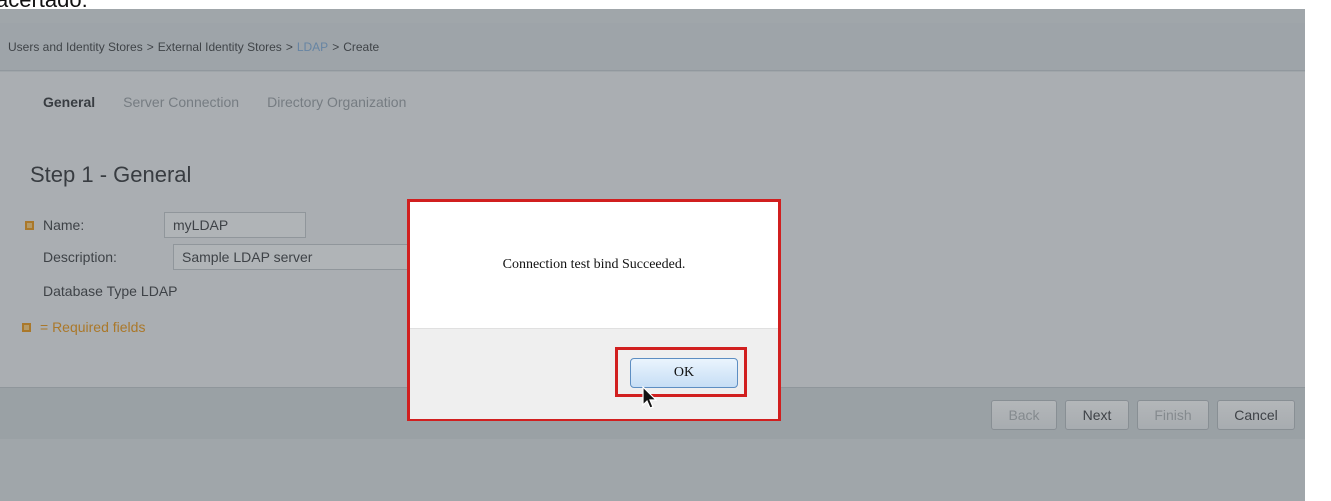 This screenshot has width=1331, height=501. I want to click on ok-button-highlight: OK, so click(681, 372).